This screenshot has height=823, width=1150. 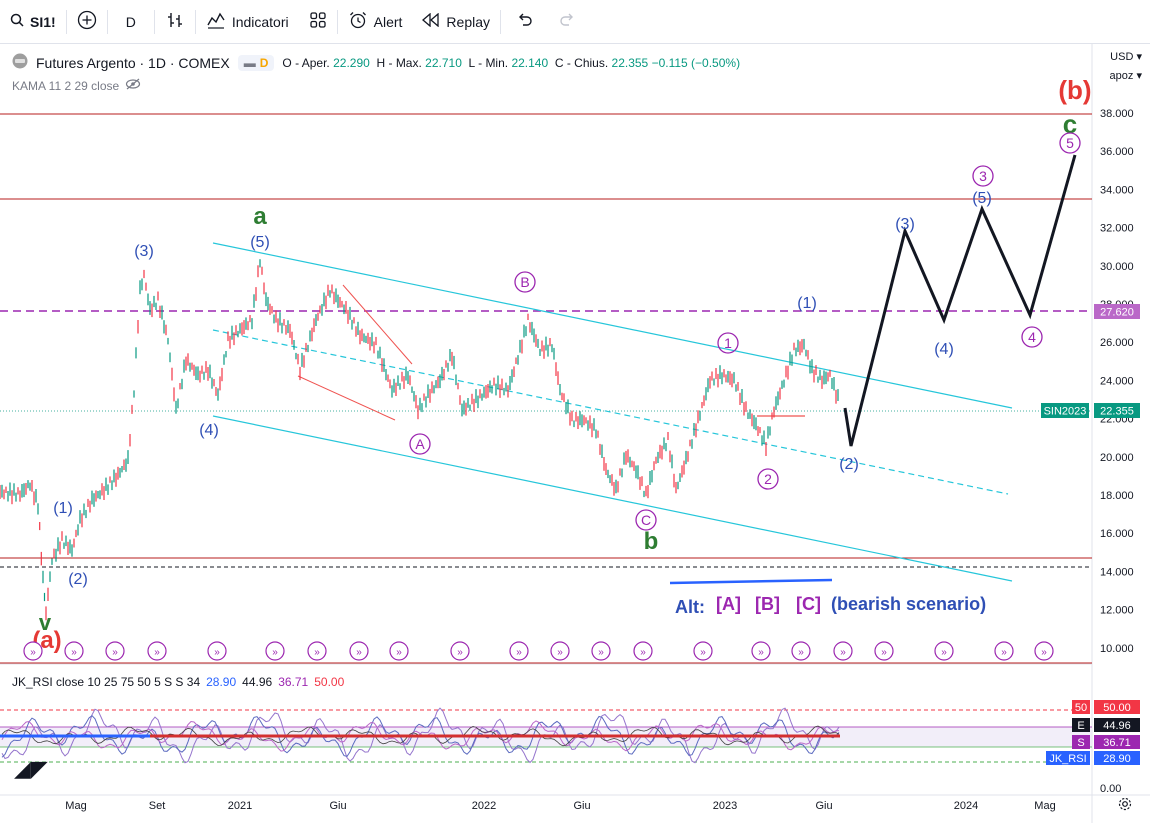 I want to click on high-value: 22.710, so click(x=443, y=62).